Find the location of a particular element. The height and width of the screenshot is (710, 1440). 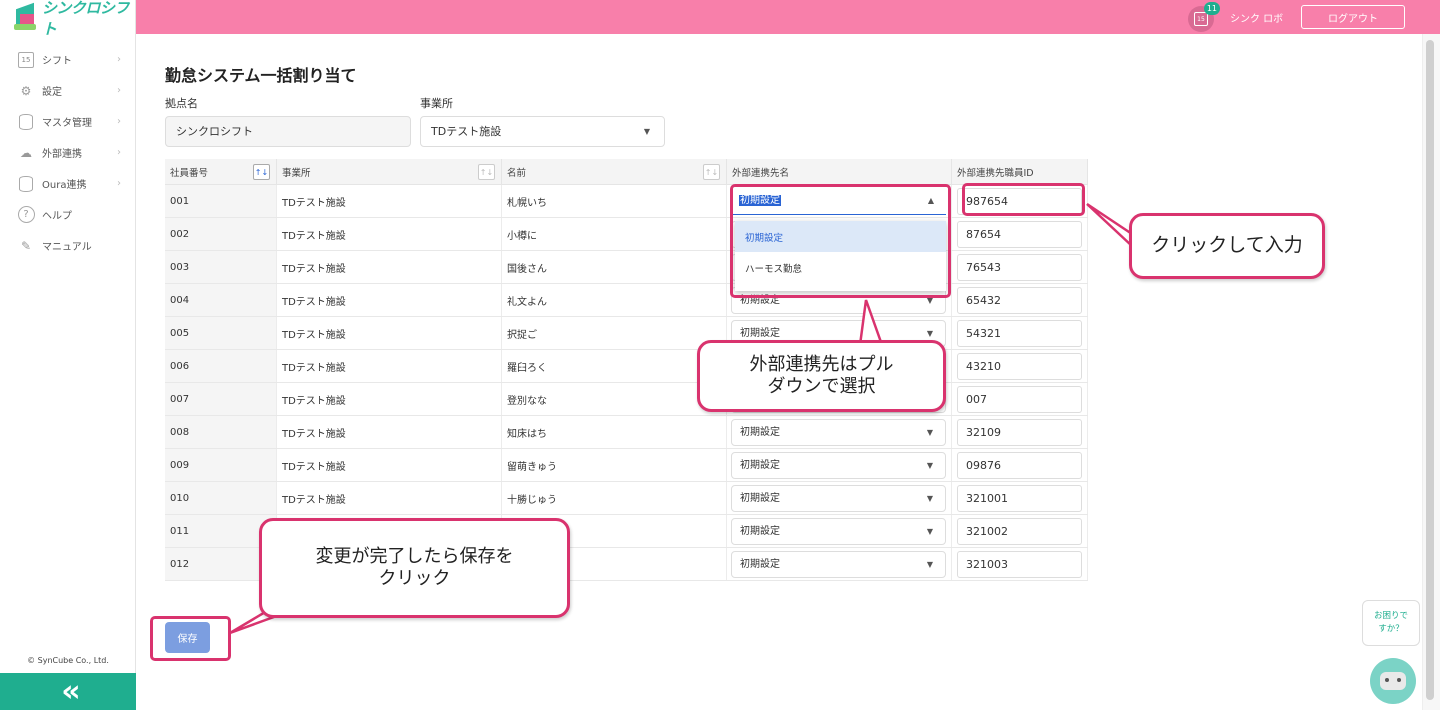

help-bubble: お困りで すか？ is located at coordinates (1391, 623).